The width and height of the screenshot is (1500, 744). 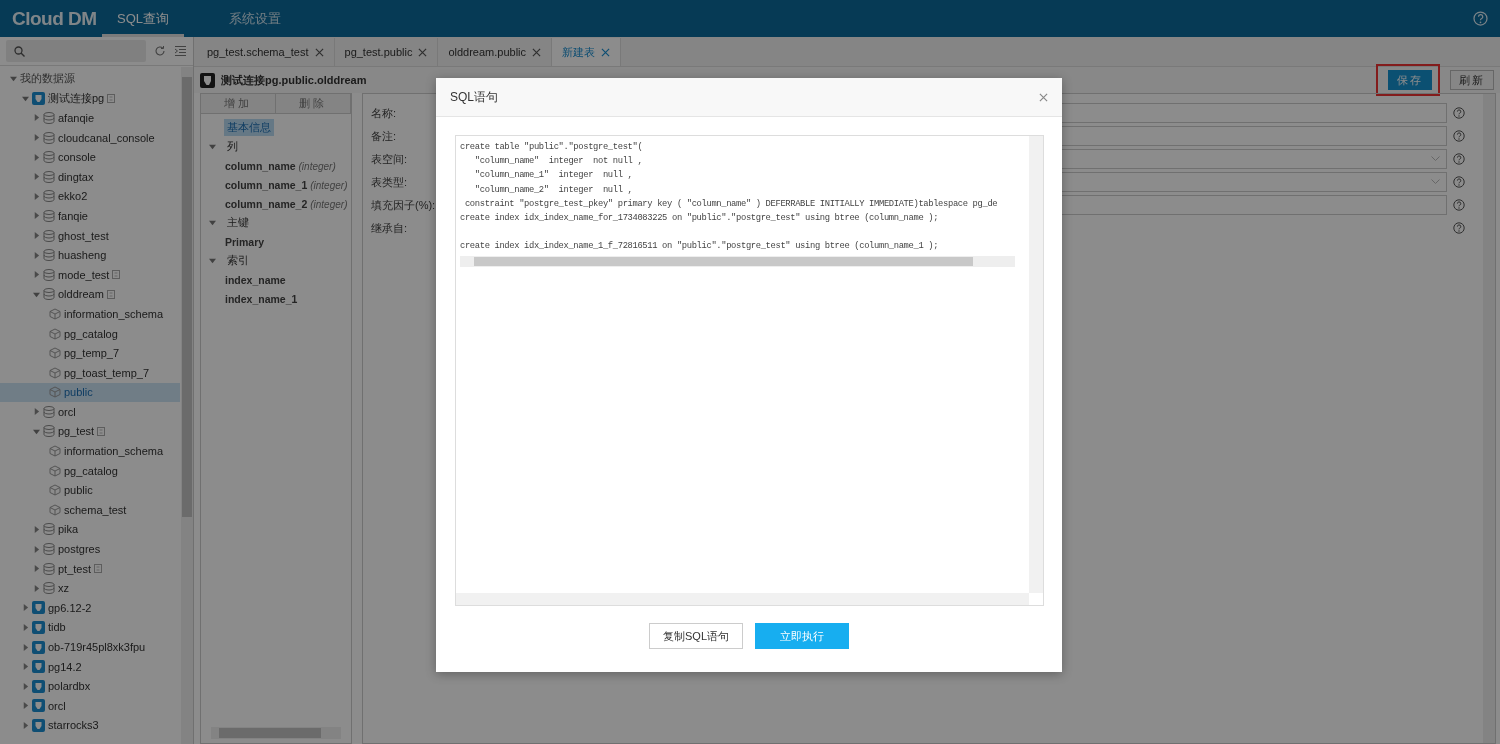 What do you see at coordinates (1410, 80) in the screenshot?
I see `toolbar-button: 保存` at bounding box center [1410, 80].